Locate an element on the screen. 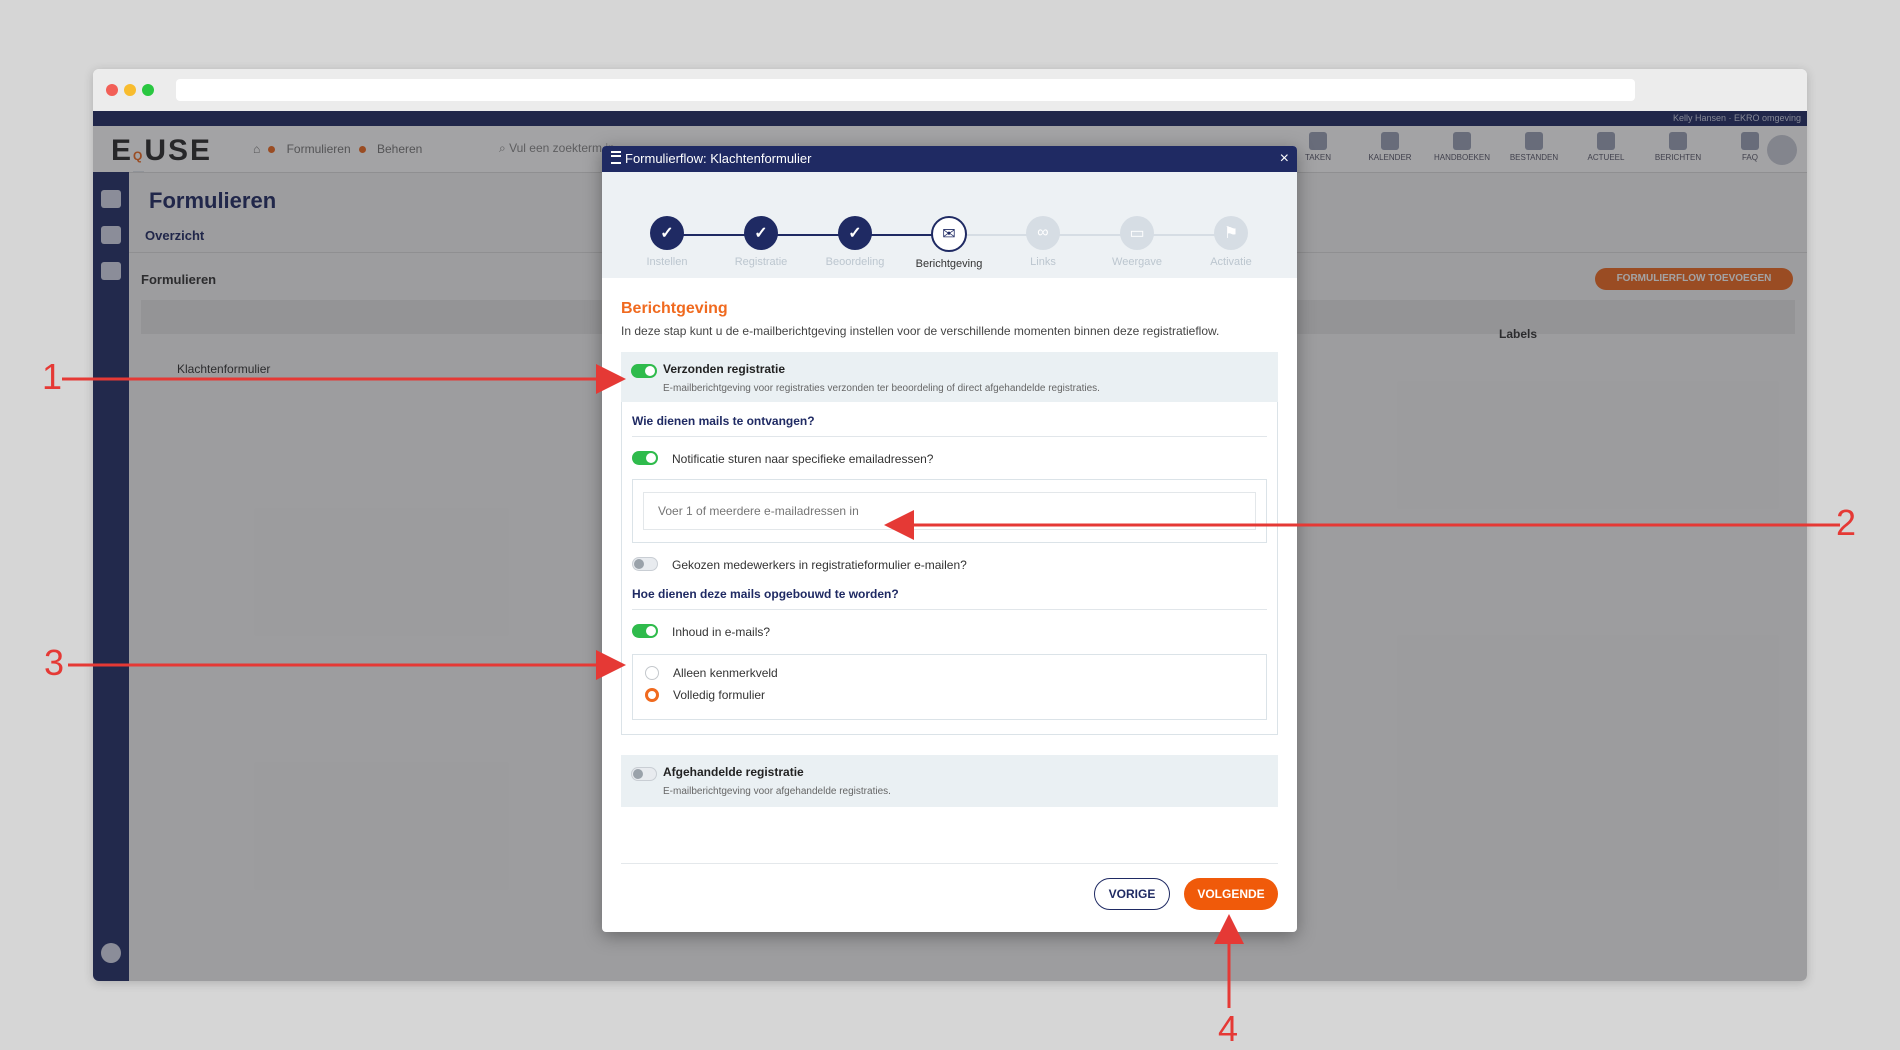 The width and height of the screenshot is (1900, 1050). annotation-3: 3 is located at coordinates (54, 662).